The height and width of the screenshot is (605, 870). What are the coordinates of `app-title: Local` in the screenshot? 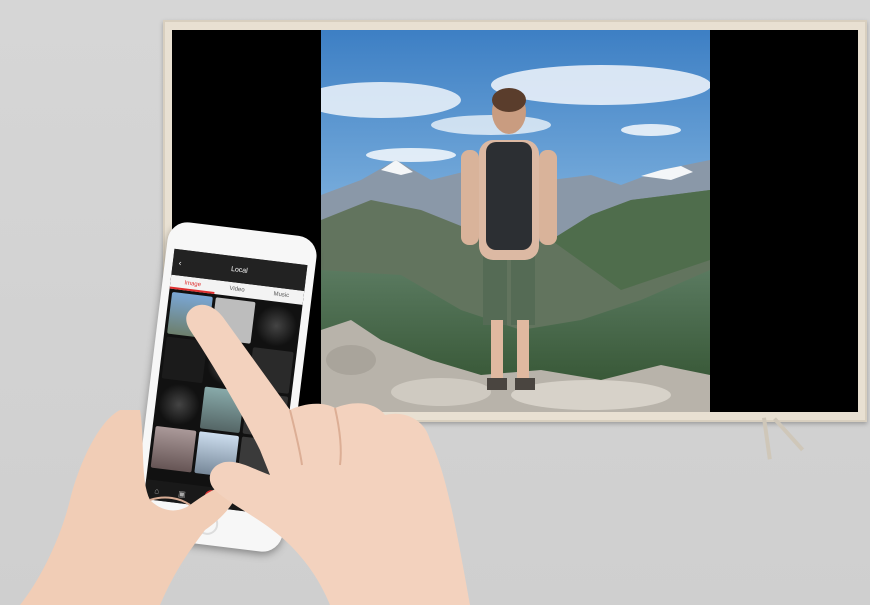 It's located at (239, 270).